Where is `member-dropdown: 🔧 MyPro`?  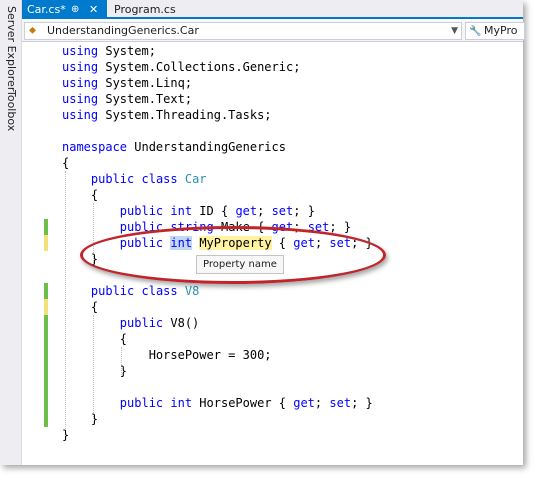
member-dropdown: 🔧 MyPro is located at coordinates (495, 31).